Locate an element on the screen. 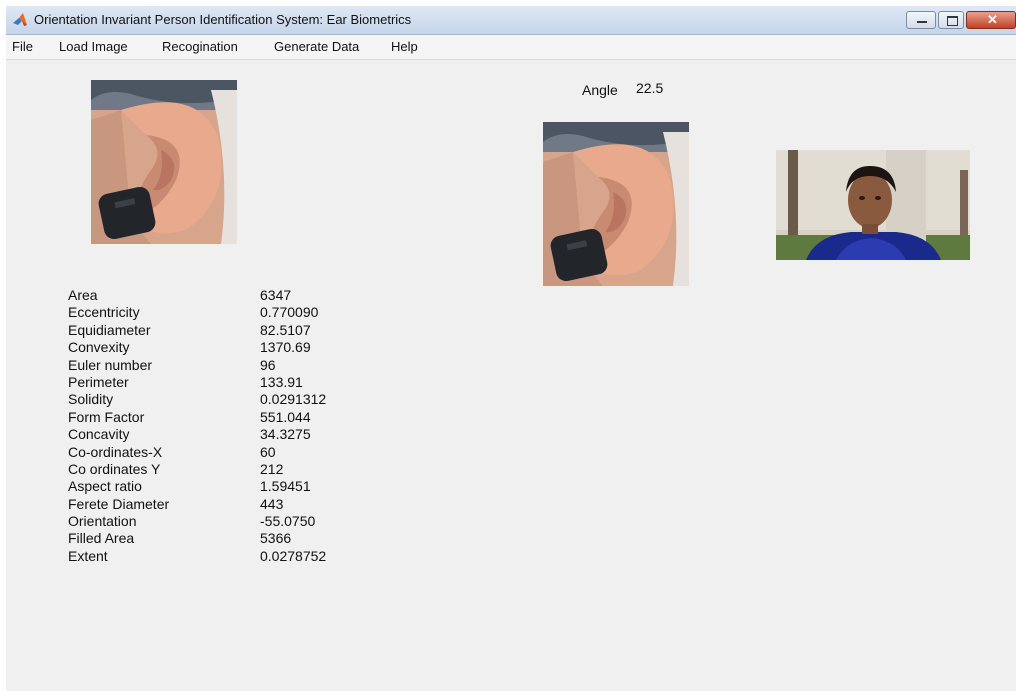 The height and width of the screenshot is (691, 1016). feature-name: Solidity is located at coordinates (91, 399).